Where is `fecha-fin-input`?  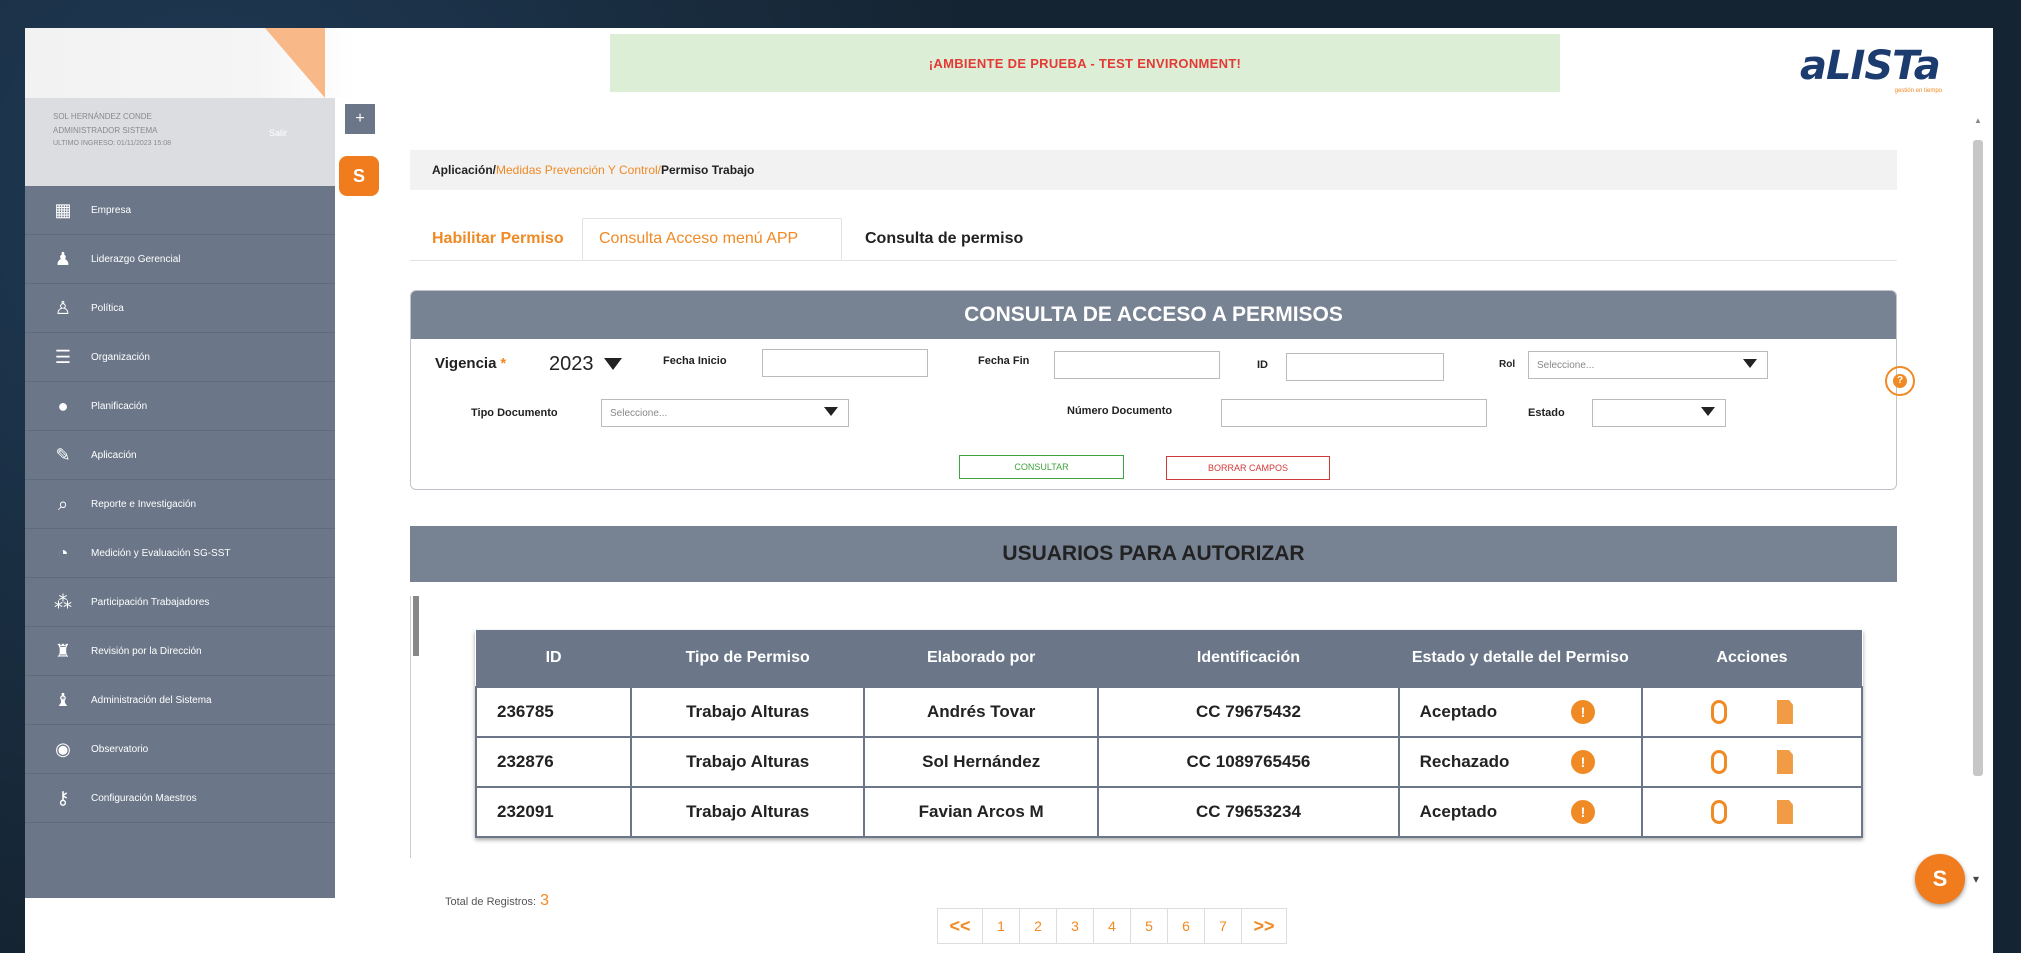
fecha-fin-input is located at coordinates (1137, 365).